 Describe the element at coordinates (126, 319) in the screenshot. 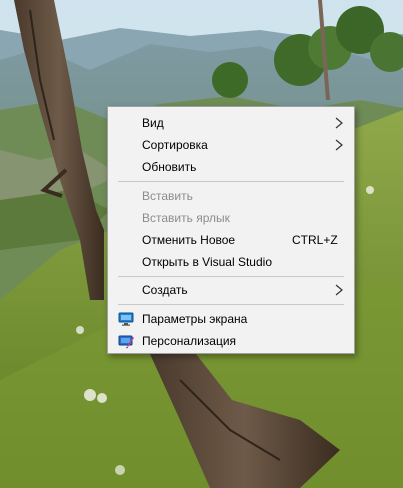

I see `display-settings-icon` at that location.